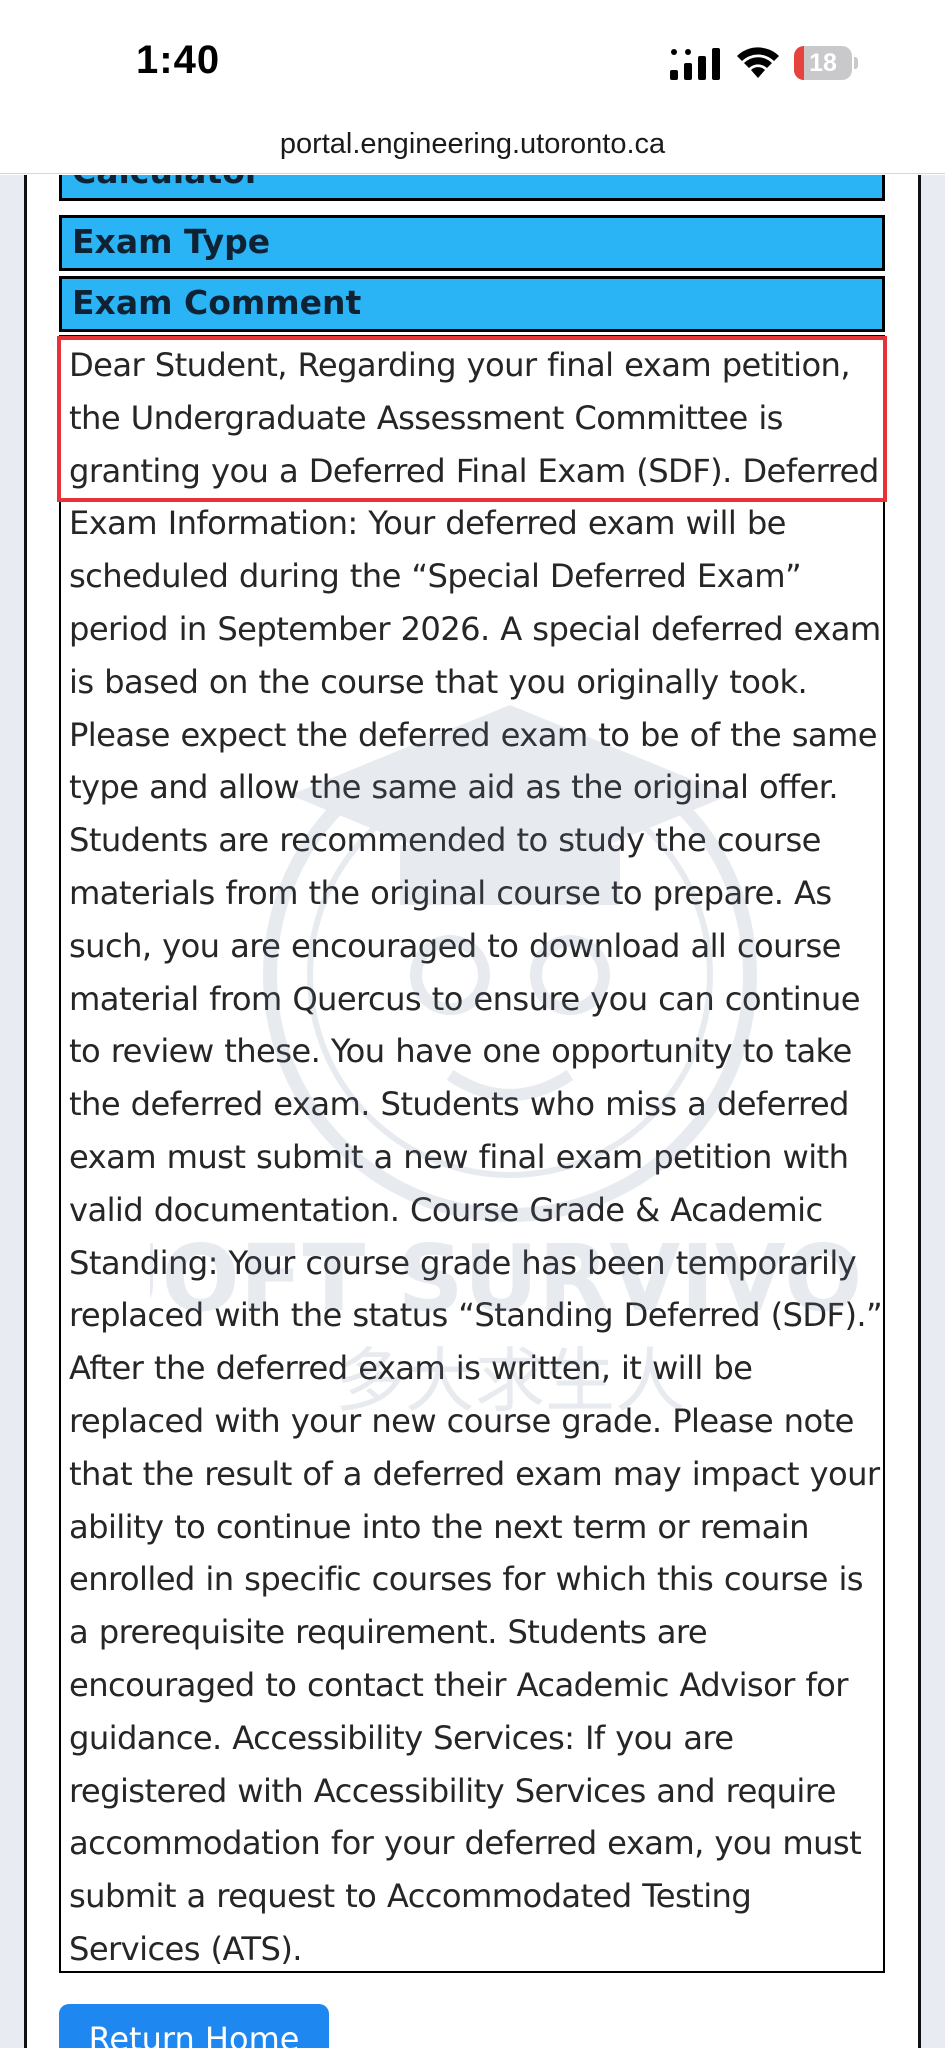 This screenshot has width=945, height=2048. Describe the element at coordinates (758, 62) in the screenshot. I see `wifi-icon` at that location.